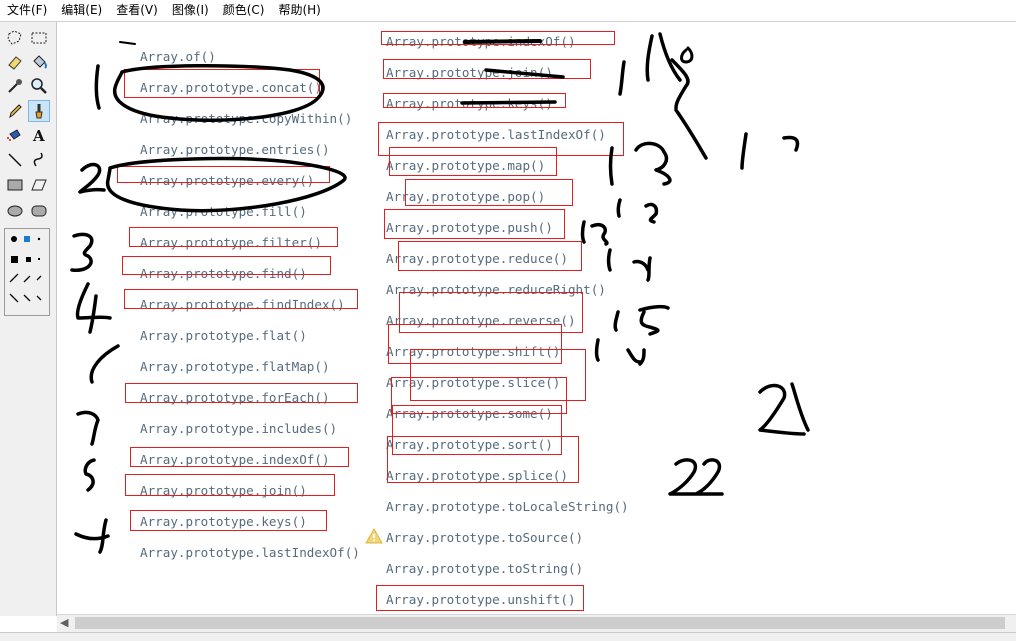  What do you see at coordinates (507, 506) in the screenshot?
I see `right-list-item: Array.prototype.toLocaleString()` at bounding box center [507, 506].